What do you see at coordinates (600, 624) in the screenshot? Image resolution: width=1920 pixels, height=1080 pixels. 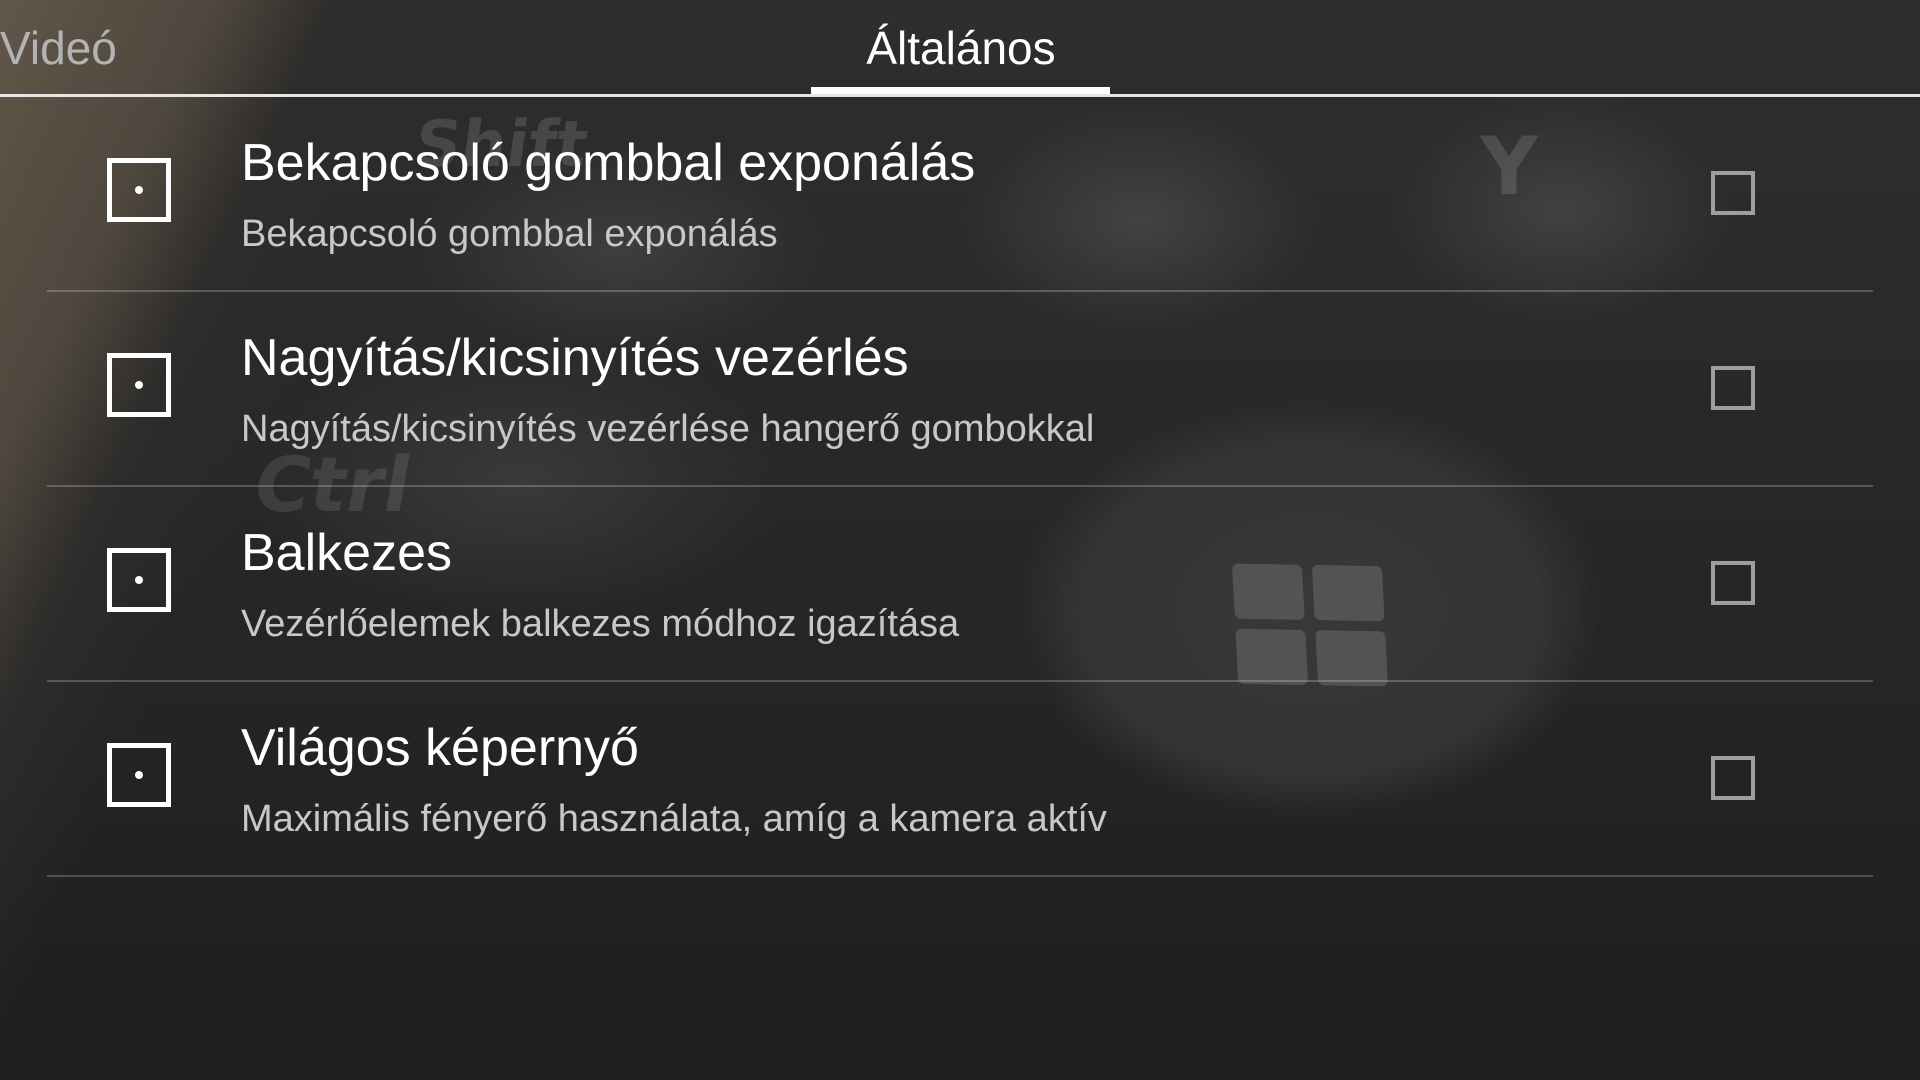 I see `setting-subtitle: Vezérlőelemek balkezes módhoz igazítása` at bounding box center [600, 624].